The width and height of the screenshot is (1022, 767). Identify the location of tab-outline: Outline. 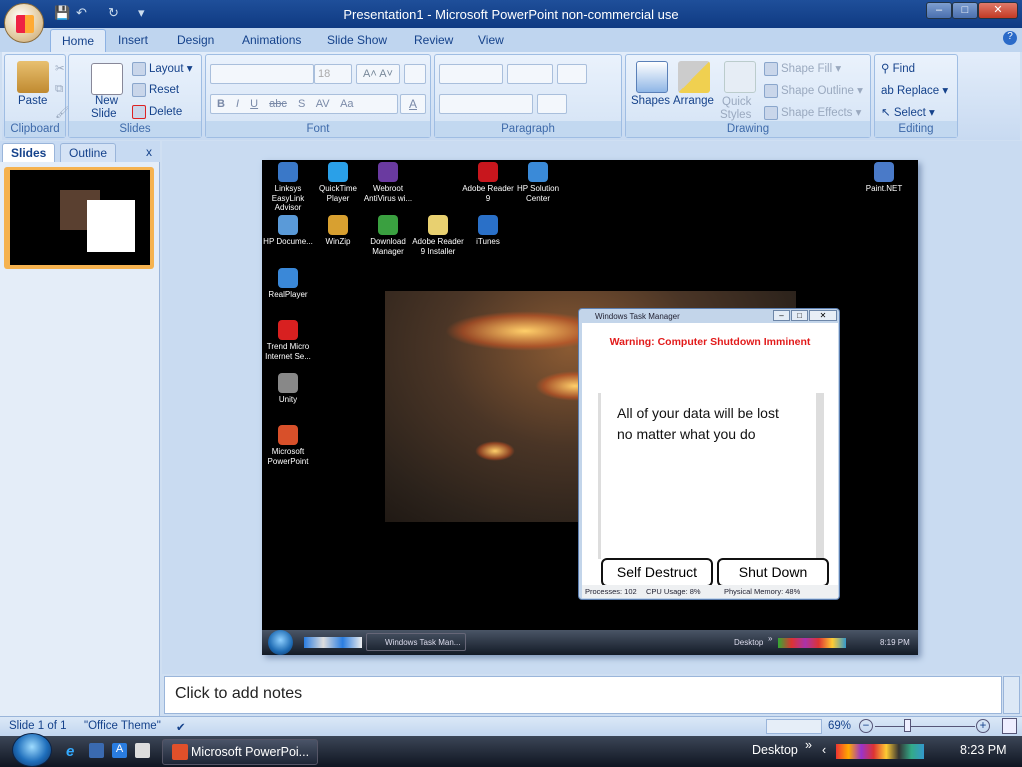
(88, 152).